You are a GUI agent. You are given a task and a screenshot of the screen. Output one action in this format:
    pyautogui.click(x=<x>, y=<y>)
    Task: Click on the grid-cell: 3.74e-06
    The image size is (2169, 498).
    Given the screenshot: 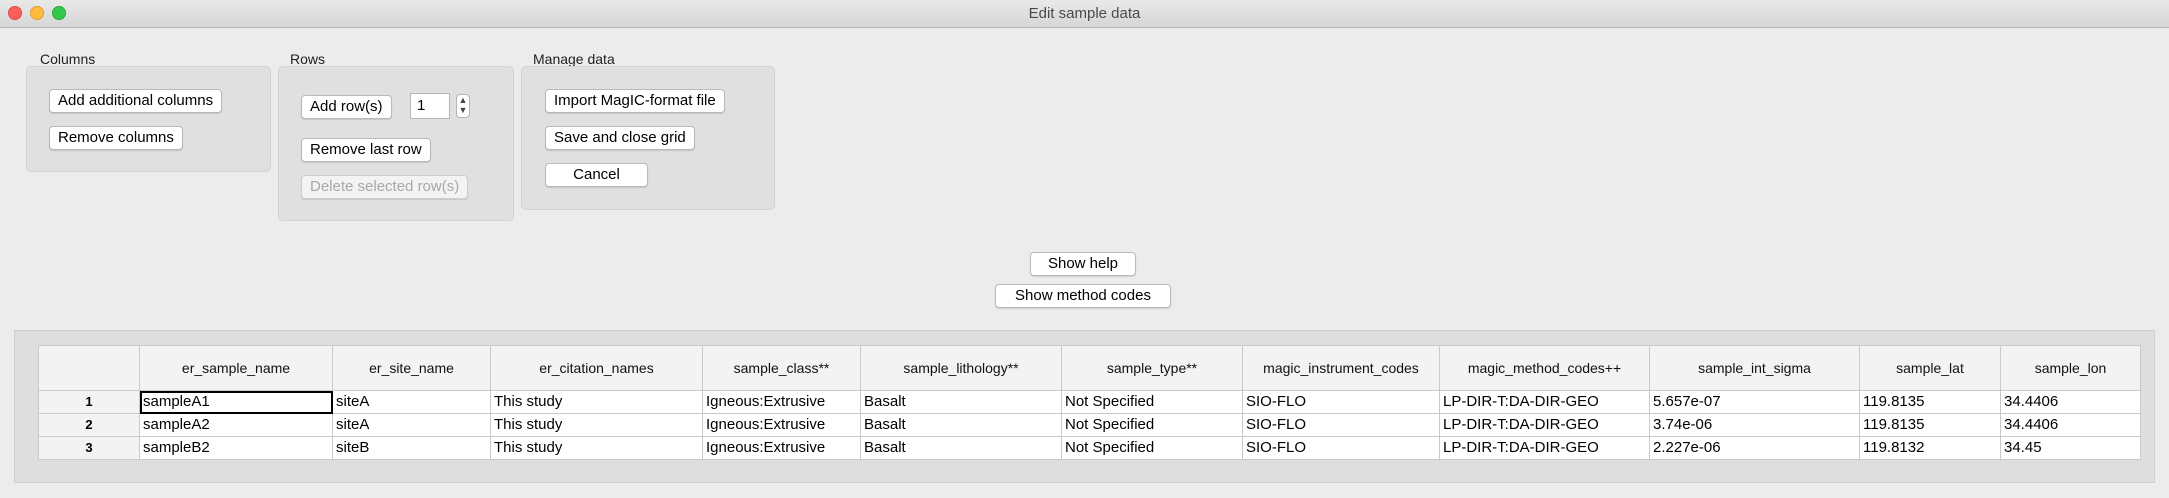 What is the action you would take?
    pyautogui.click(x=1754, y=425)
    